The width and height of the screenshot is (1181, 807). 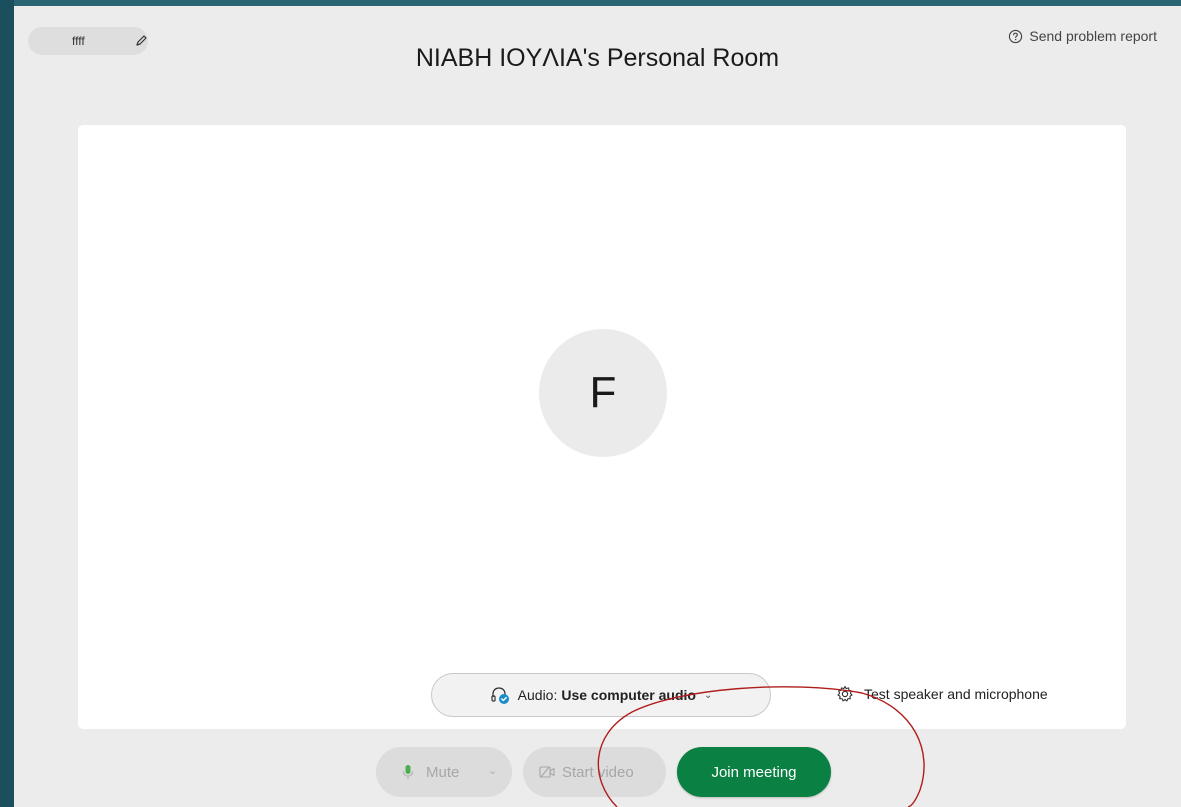 I want to click on test-speaker-microphone-button: Test speaker and microphone, so click(x=942, y=694).